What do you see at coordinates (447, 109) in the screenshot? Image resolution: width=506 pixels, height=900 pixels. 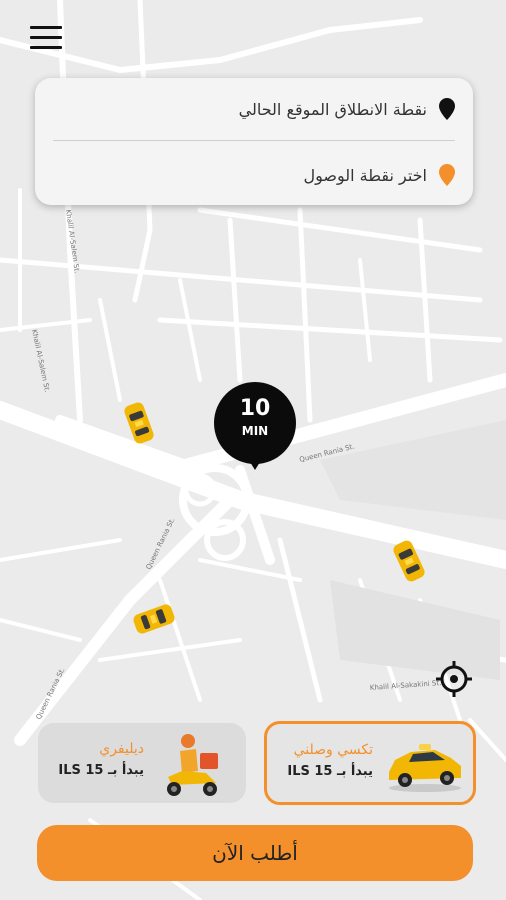 I see `black-location-pin-icon` at bounding box center [447, 109].